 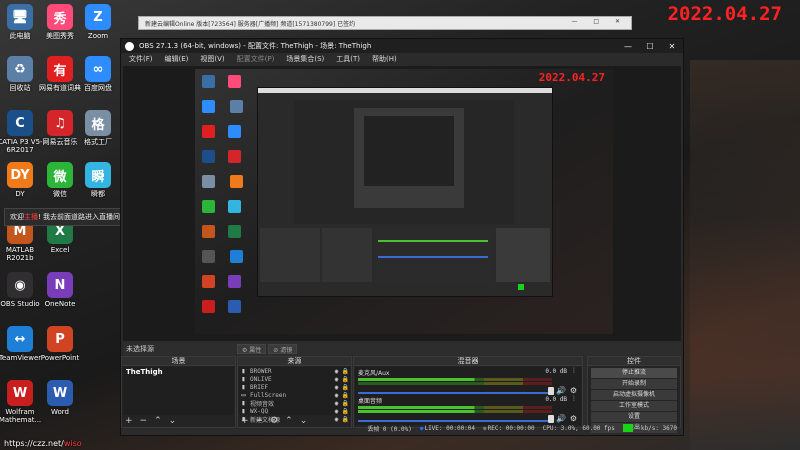 I want to click on scene-item: TheThigh, so click(x=178, y=372).